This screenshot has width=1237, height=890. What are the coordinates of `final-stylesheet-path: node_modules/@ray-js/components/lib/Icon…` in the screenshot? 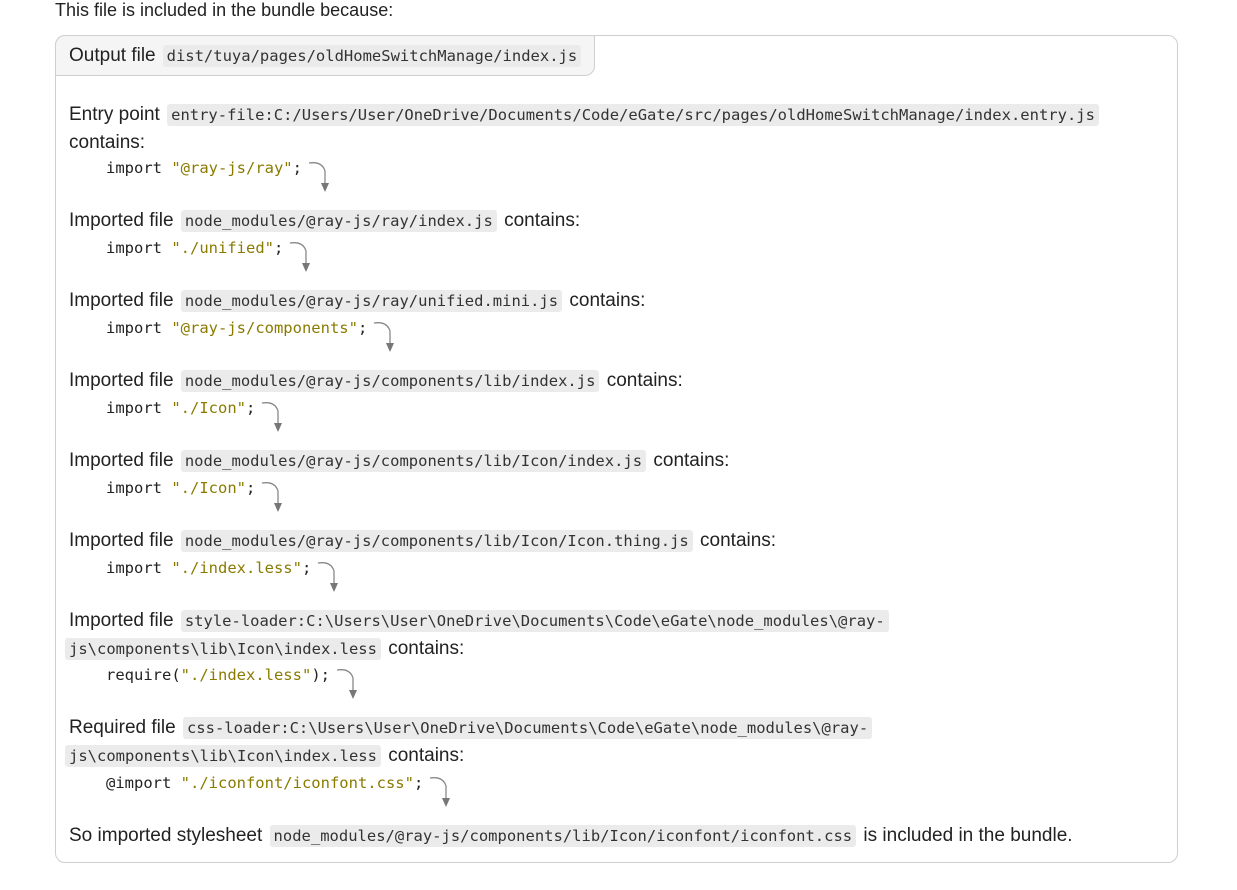 It's located at (563, 836).